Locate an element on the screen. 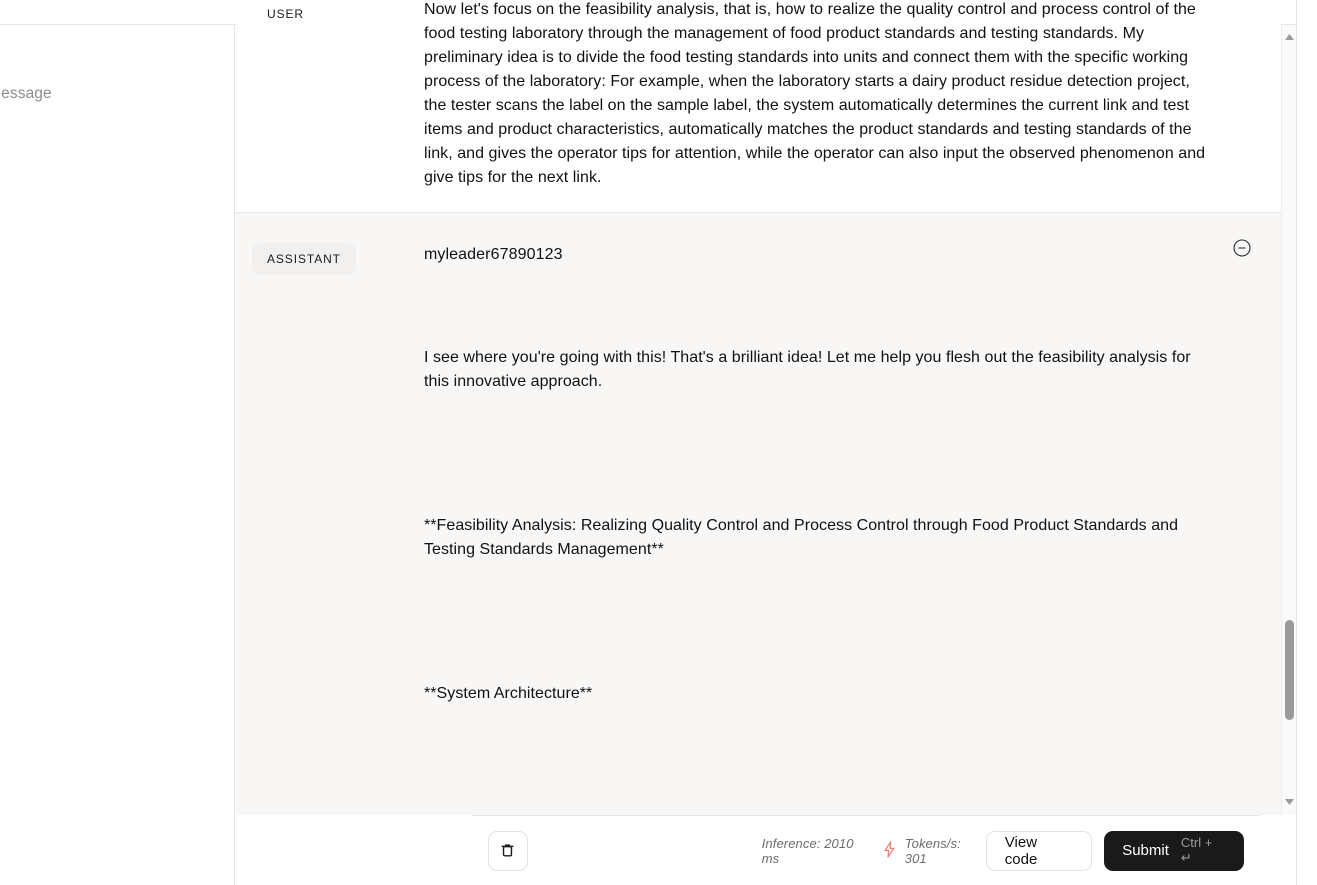 Image resolution: width=1317 pixels, height=885 pixels. thread-scrollbar is located at coordinates (1288, 420).